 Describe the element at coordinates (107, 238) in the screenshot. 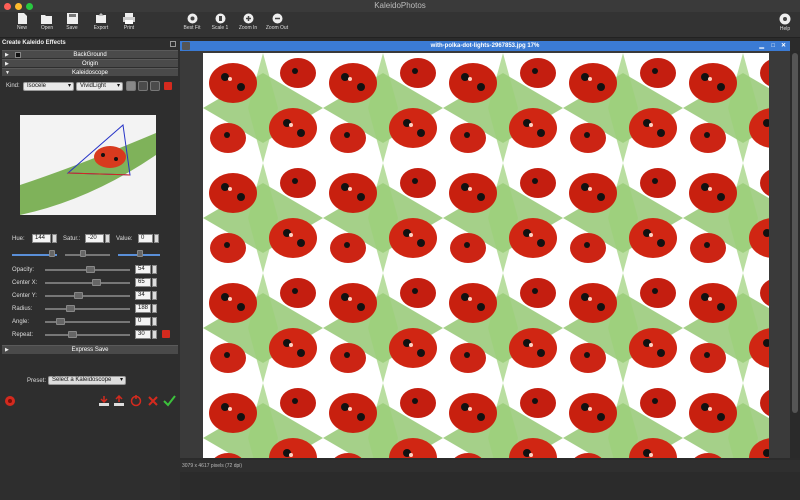

I see `saturation-stepper` at that location.